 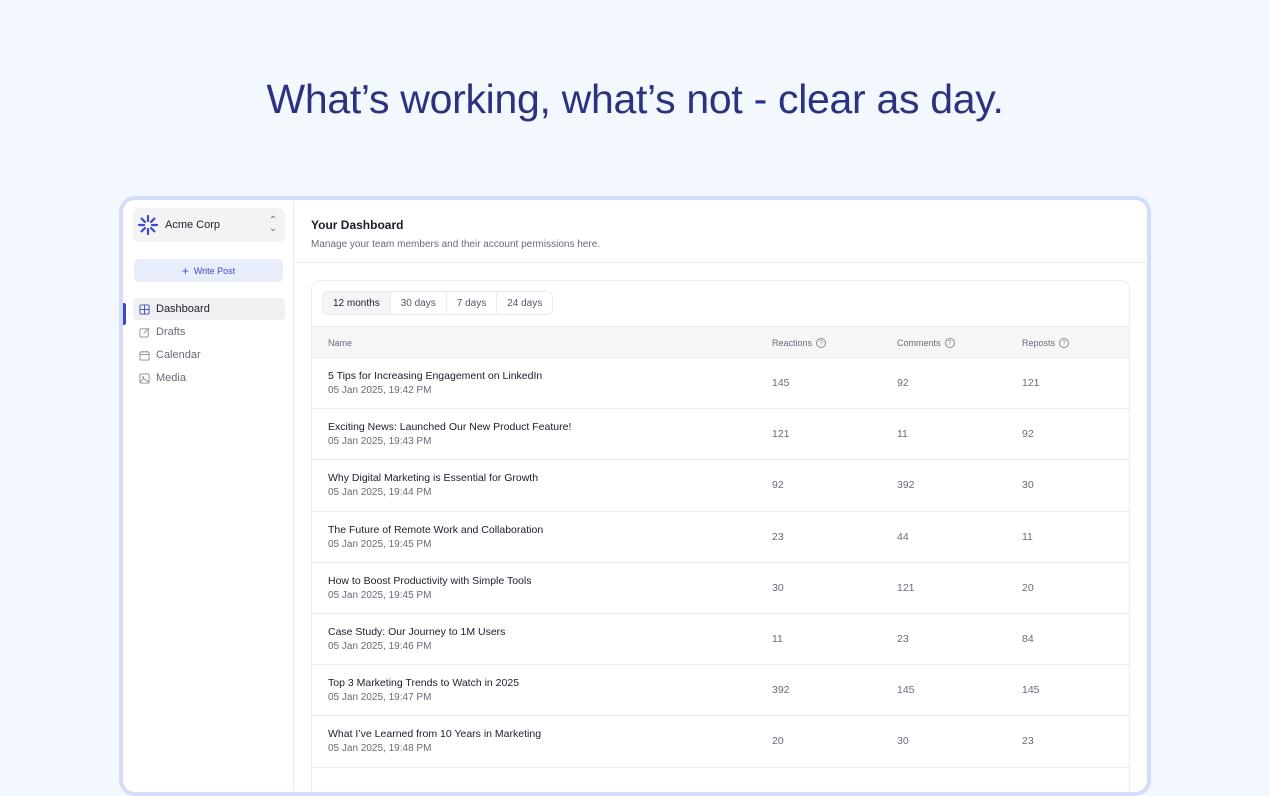 What do you see at coordinates (906, 587) in the screenshot?
I see `comments-count: 121` at bounding box center [906, 587].